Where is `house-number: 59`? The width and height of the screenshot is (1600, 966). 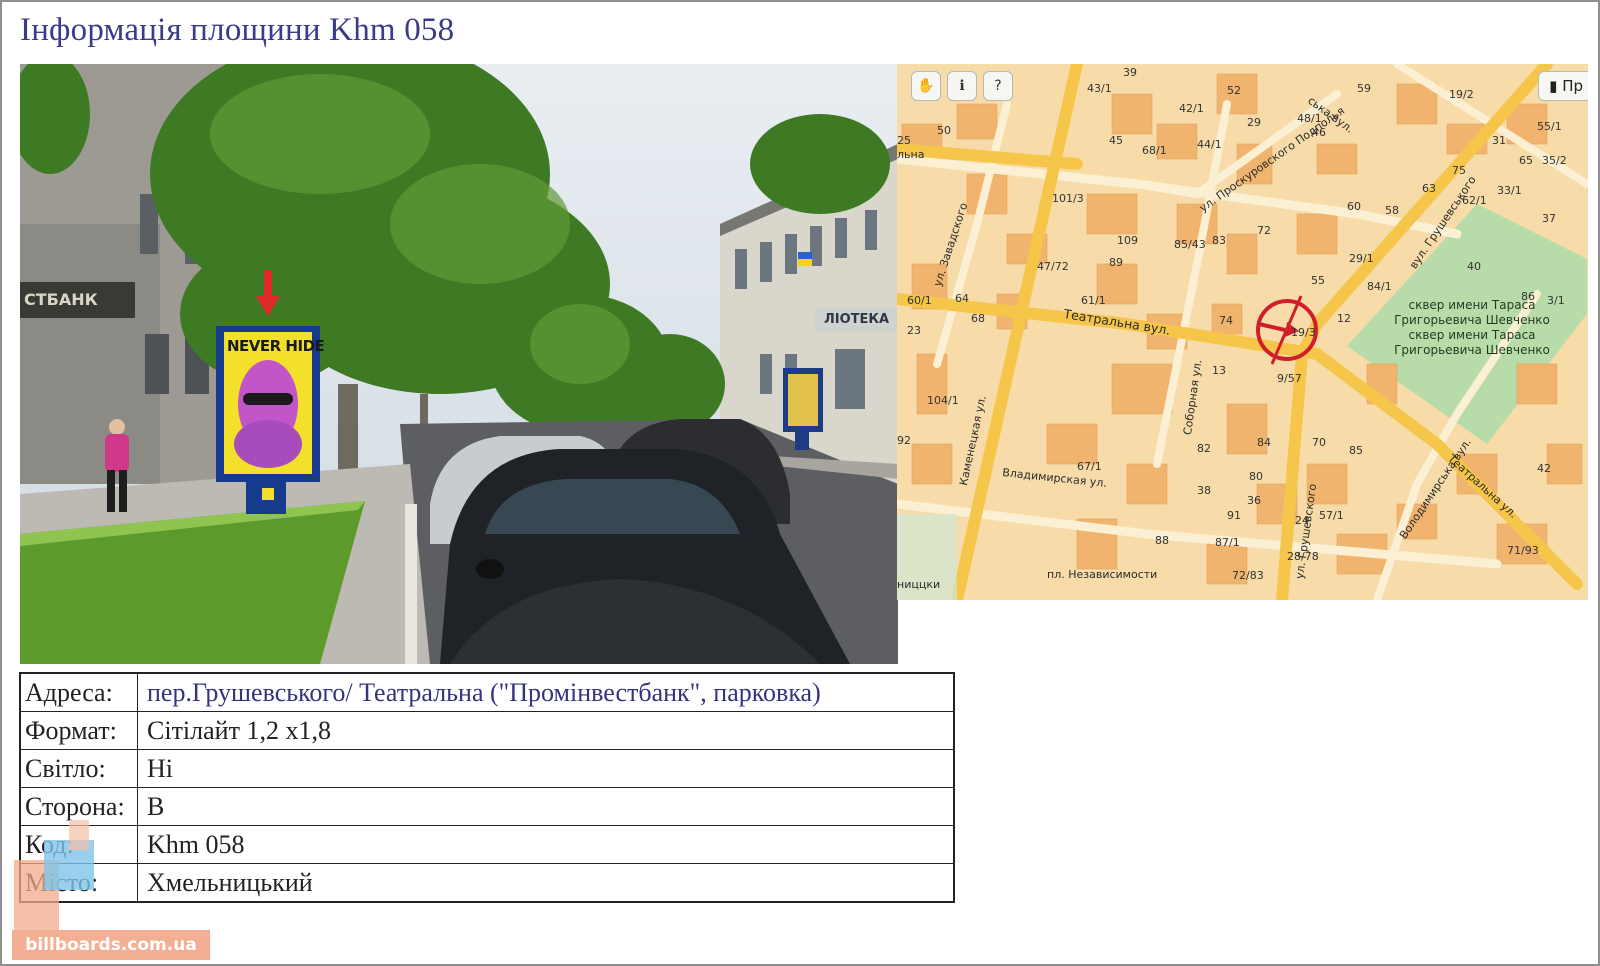
house-number: 59 is located at coordinates (1364, 88).